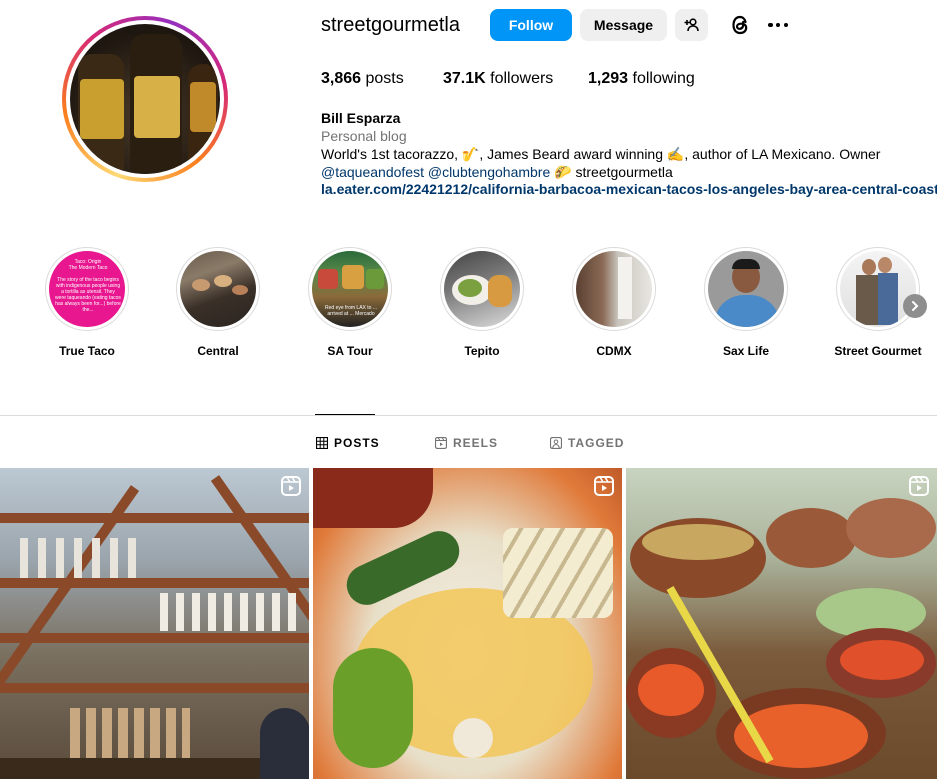 Image resolution: width=937 pixels, height=779 pixels. I want to click on highlight-street-gourmet: Street Gourmet, so click(878, 302).